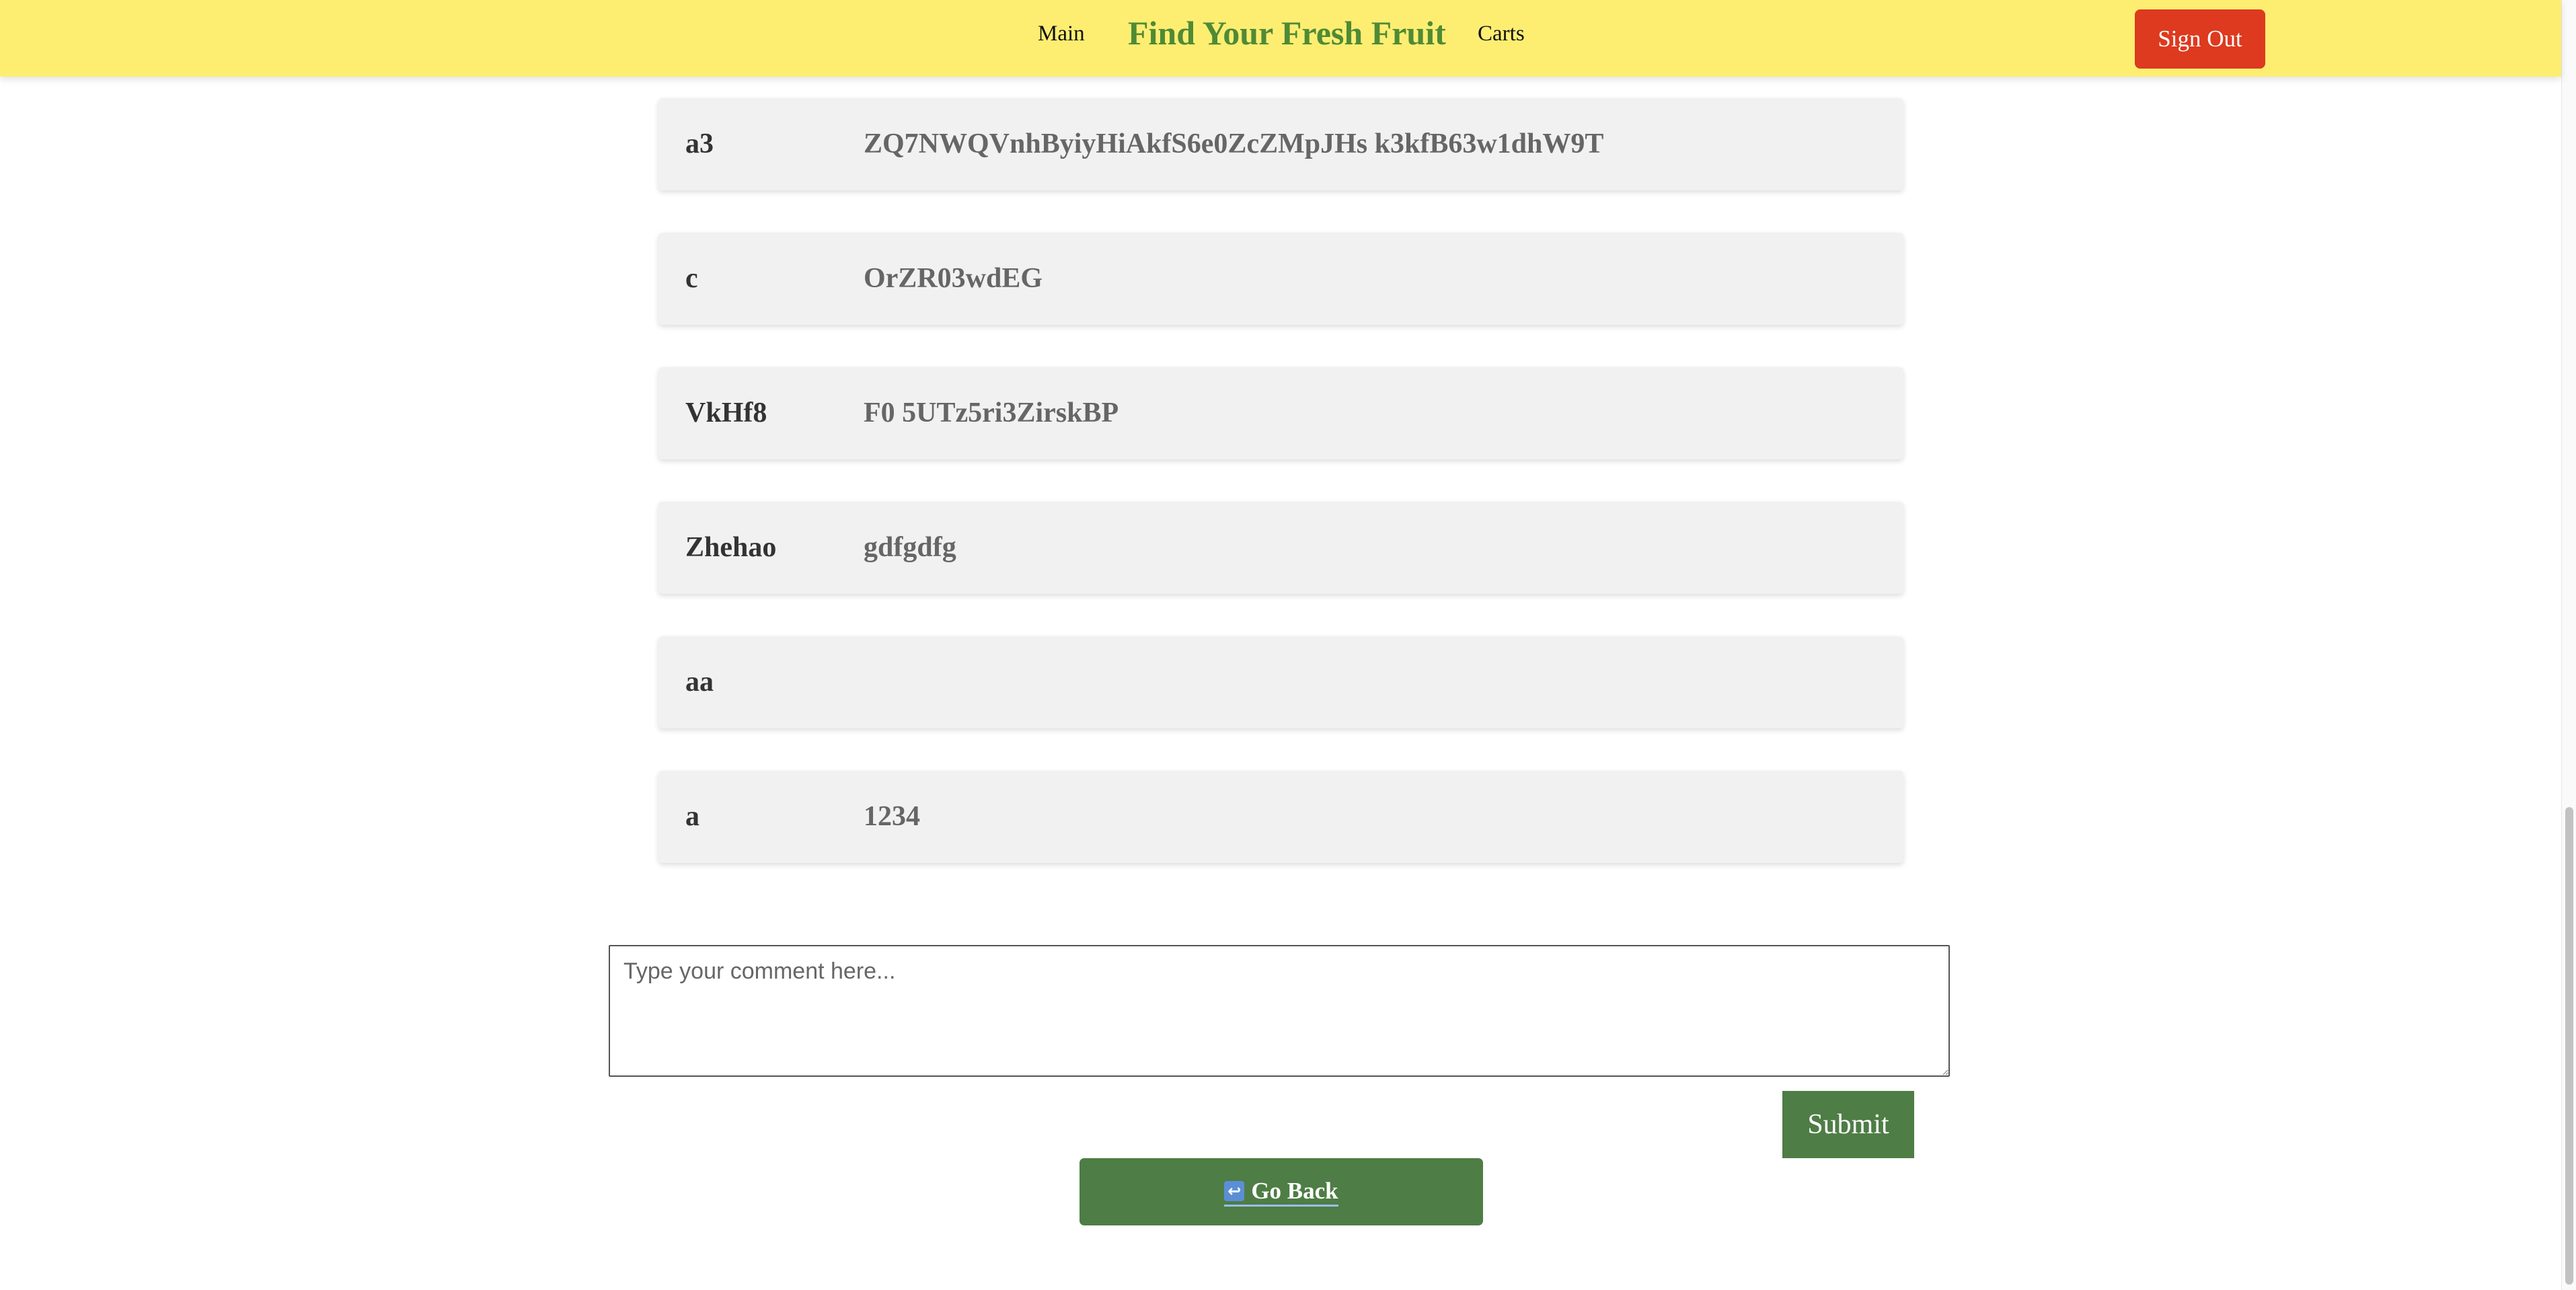 The height and width of the screenshot is (1290, 2576). Describe the element at coordinates (1280, 682) in the screenshot. I see `comment-card: aa` at that location.